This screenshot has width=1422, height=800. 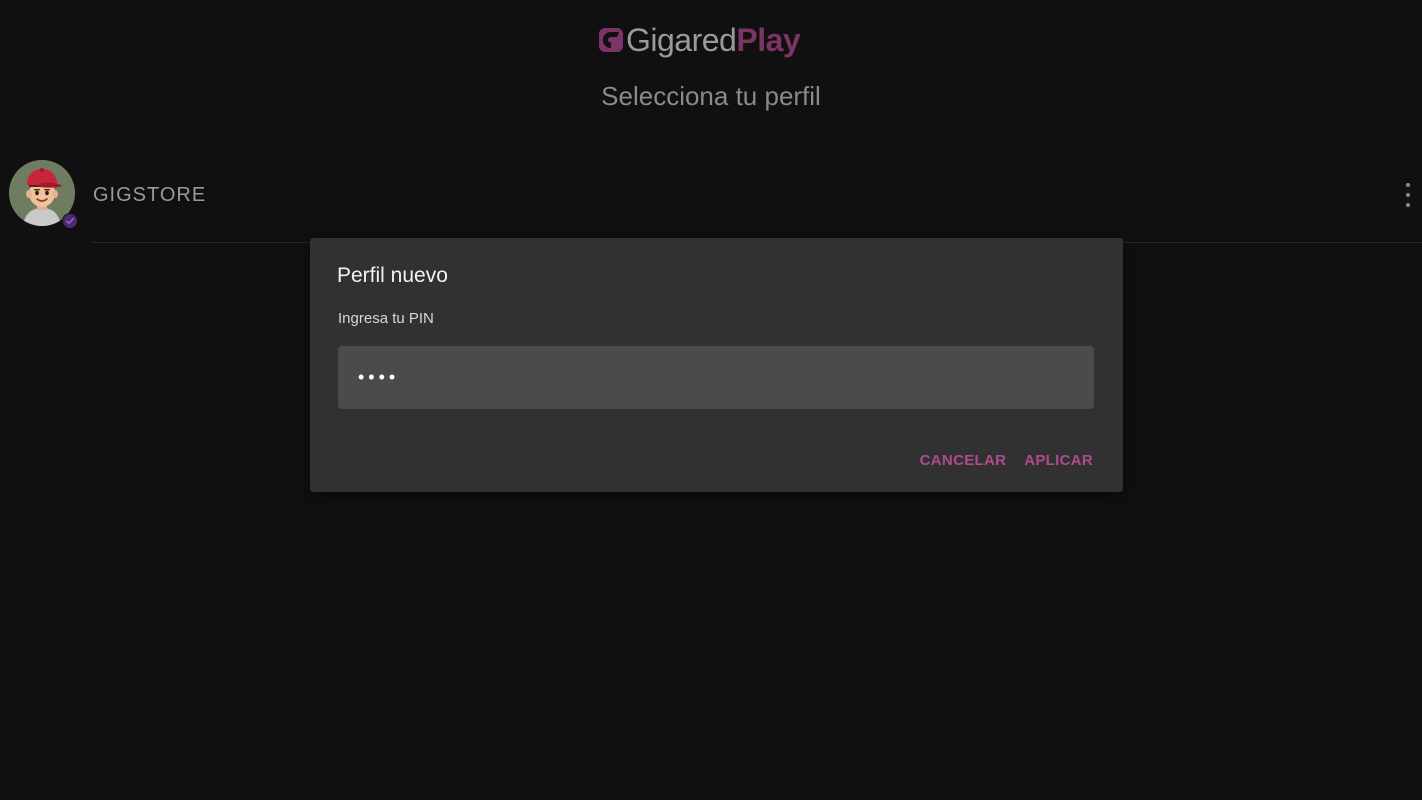 What do you see at coordinates (611, 40) in the screenshot?
I see `gigared-logo-mark-icon` at bounding box center [611, 40].